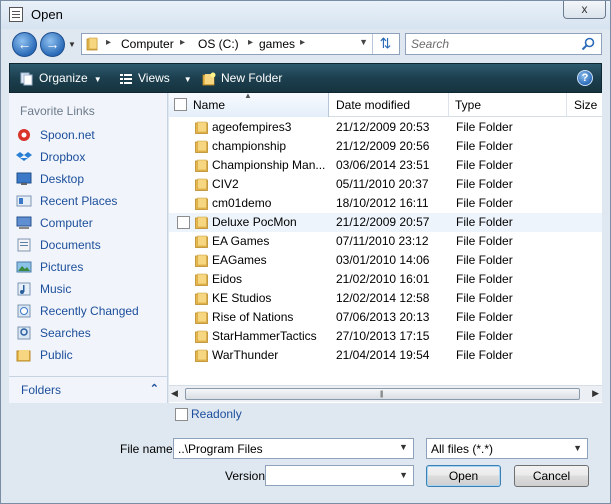  What do you see at coordinates (57, 111) in the screenshot?
I see `favorite-links-heading: Favorite Links` at bounding box center [57, 111].